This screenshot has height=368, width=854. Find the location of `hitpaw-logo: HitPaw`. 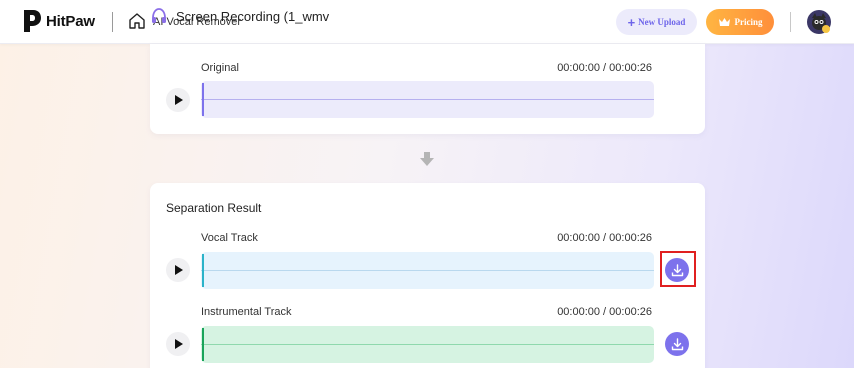

hitpaw-logo: HitPaw is located at coordinates (58, 21).